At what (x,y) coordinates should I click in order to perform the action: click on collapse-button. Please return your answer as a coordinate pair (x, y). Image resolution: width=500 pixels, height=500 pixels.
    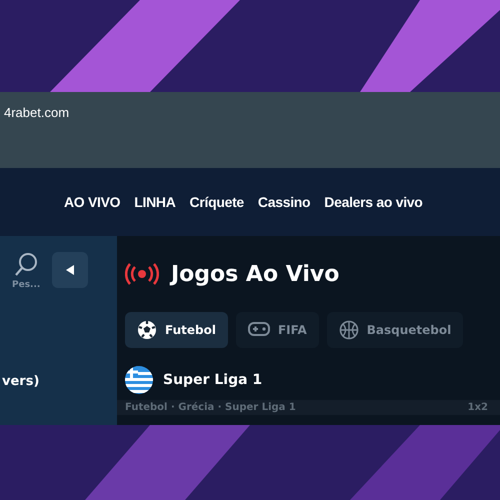
    Looking at the image, I should click on (70, 270).